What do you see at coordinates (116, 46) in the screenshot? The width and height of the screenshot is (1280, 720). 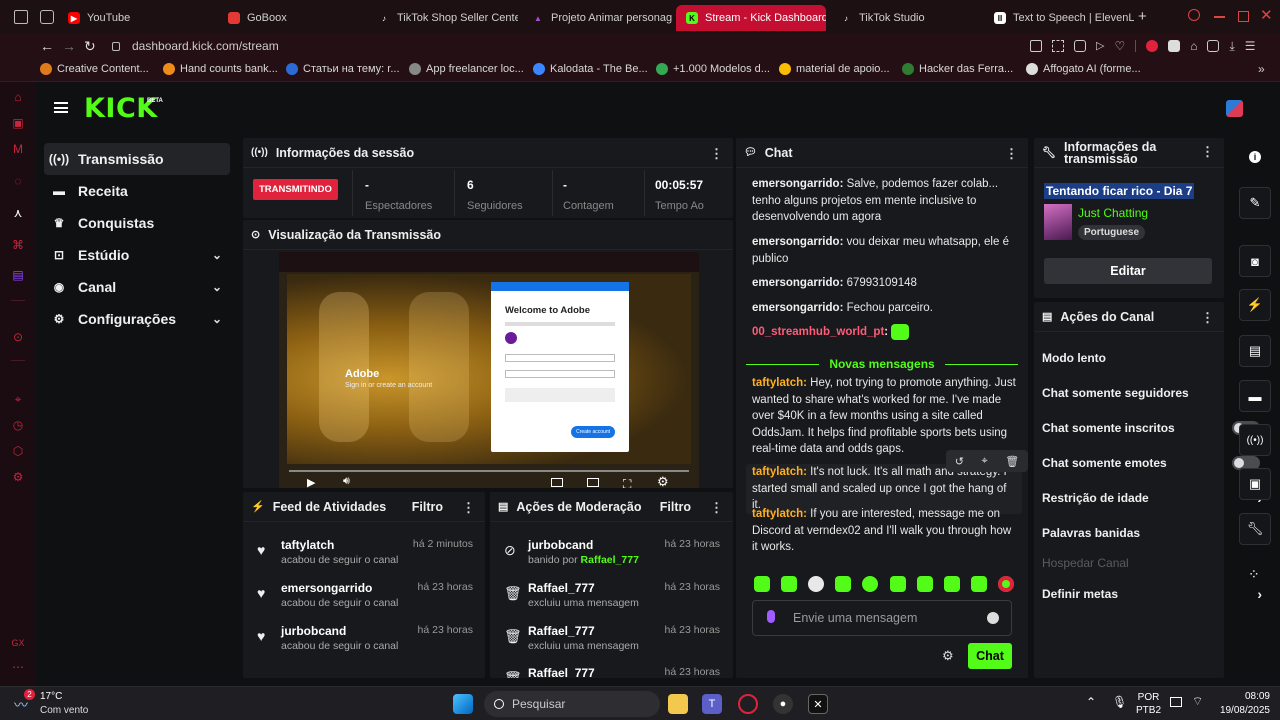 I see `site-info-icon` at bounding box center [116, 46].